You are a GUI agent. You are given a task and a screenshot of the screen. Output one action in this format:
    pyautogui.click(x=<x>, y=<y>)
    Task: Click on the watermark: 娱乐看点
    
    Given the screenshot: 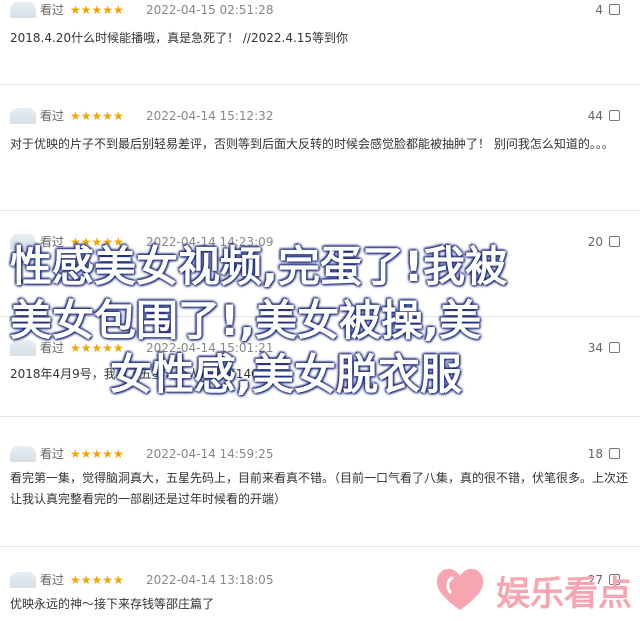 What is the action you would take?
    pyautogui.click(x=535, y=589)
    